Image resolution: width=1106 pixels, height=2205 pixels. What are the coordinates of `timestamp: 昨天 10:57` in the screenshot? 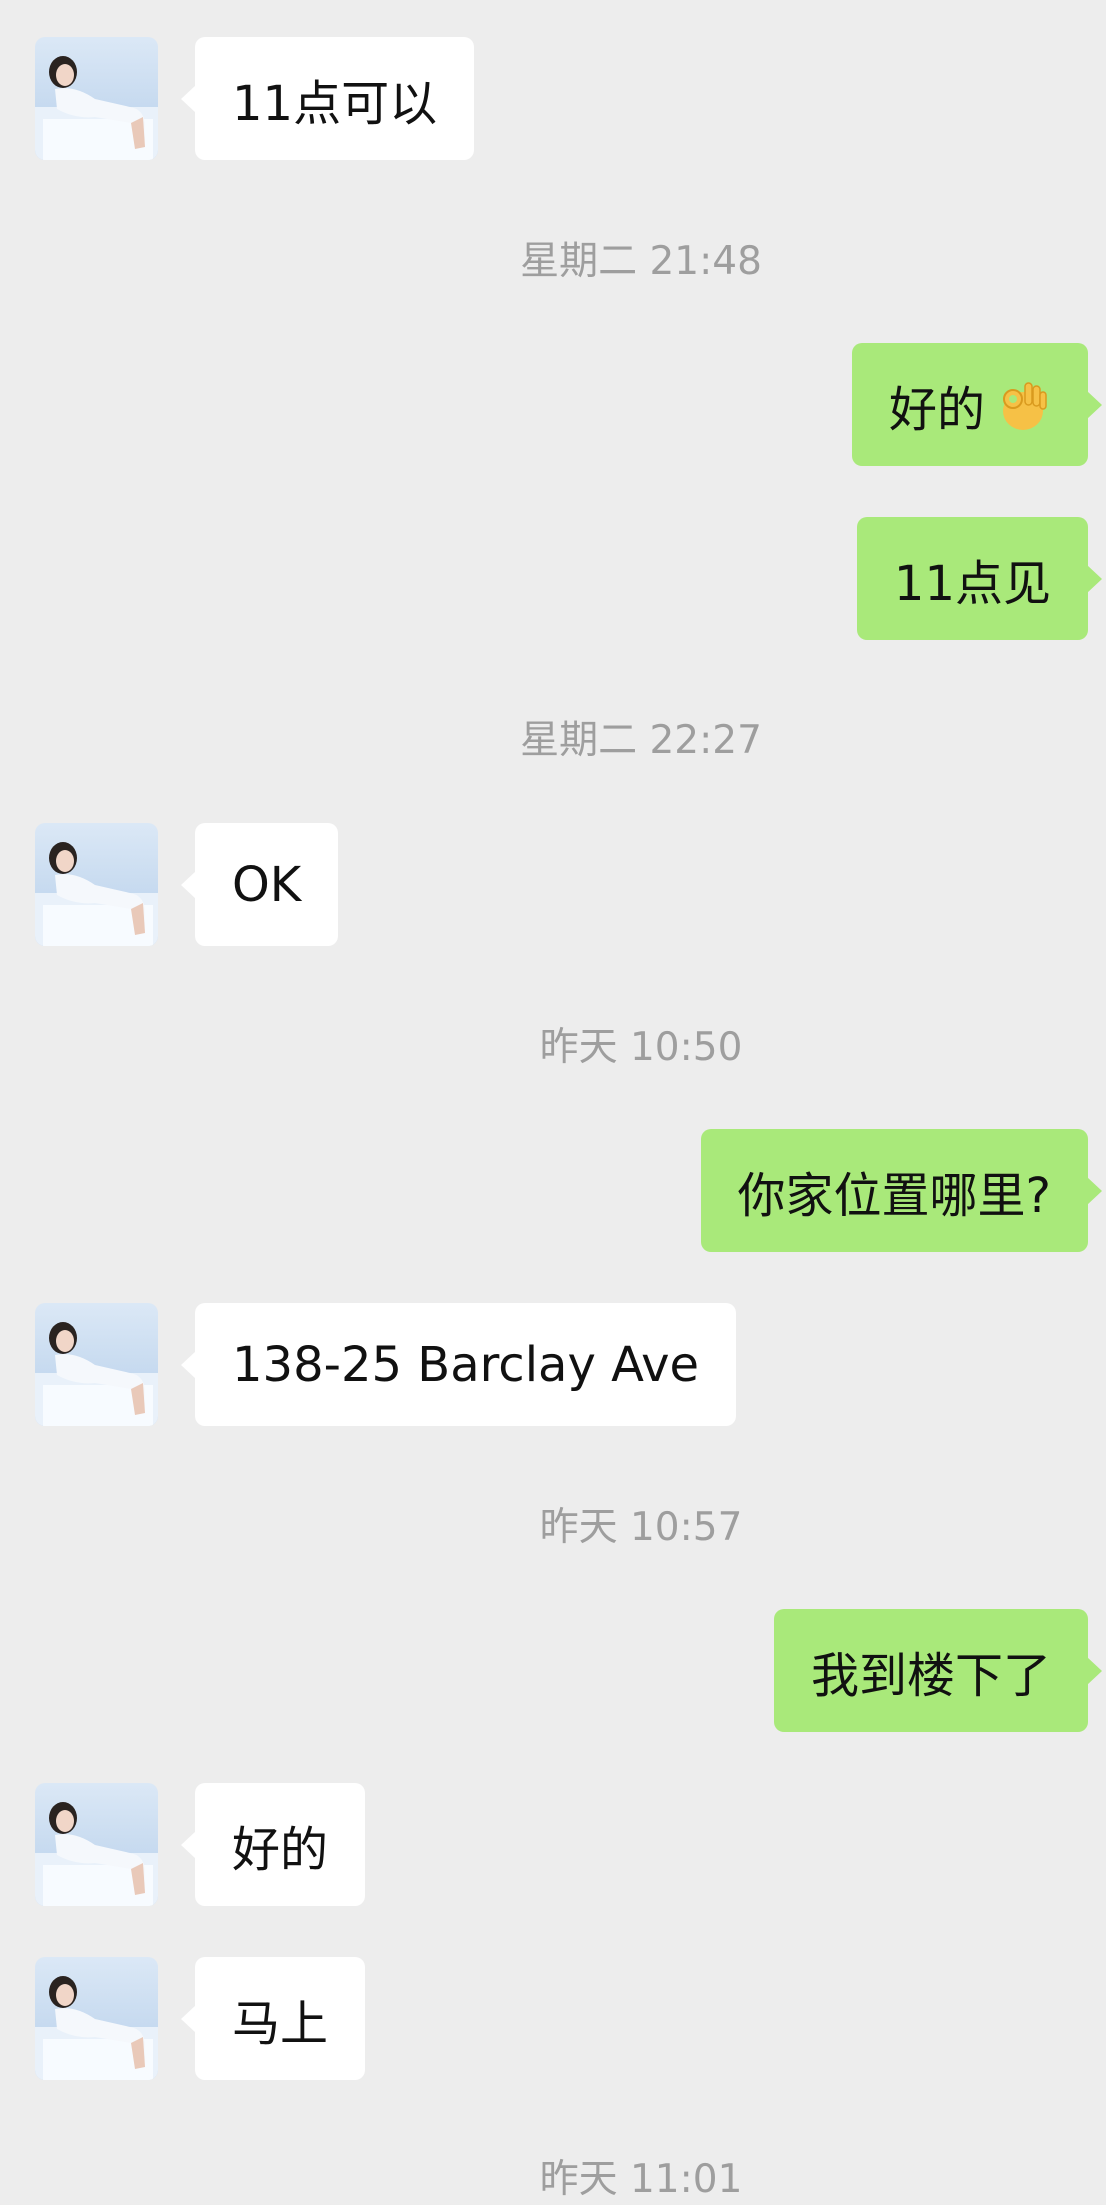 It's located at (641, 1527).